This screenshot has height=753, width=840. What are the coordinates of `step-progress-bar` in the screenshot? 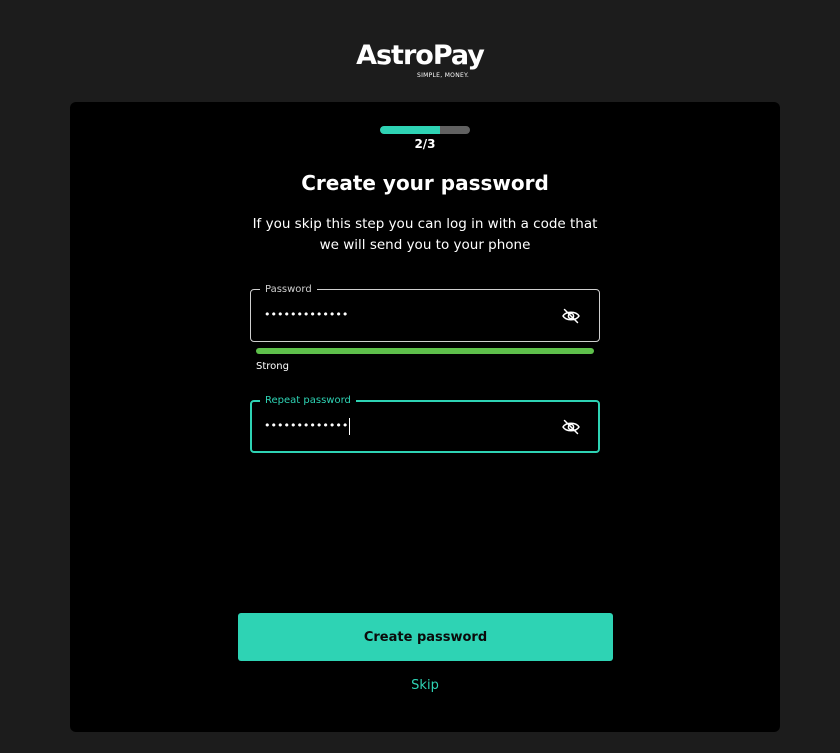 It's located at (425, 130).